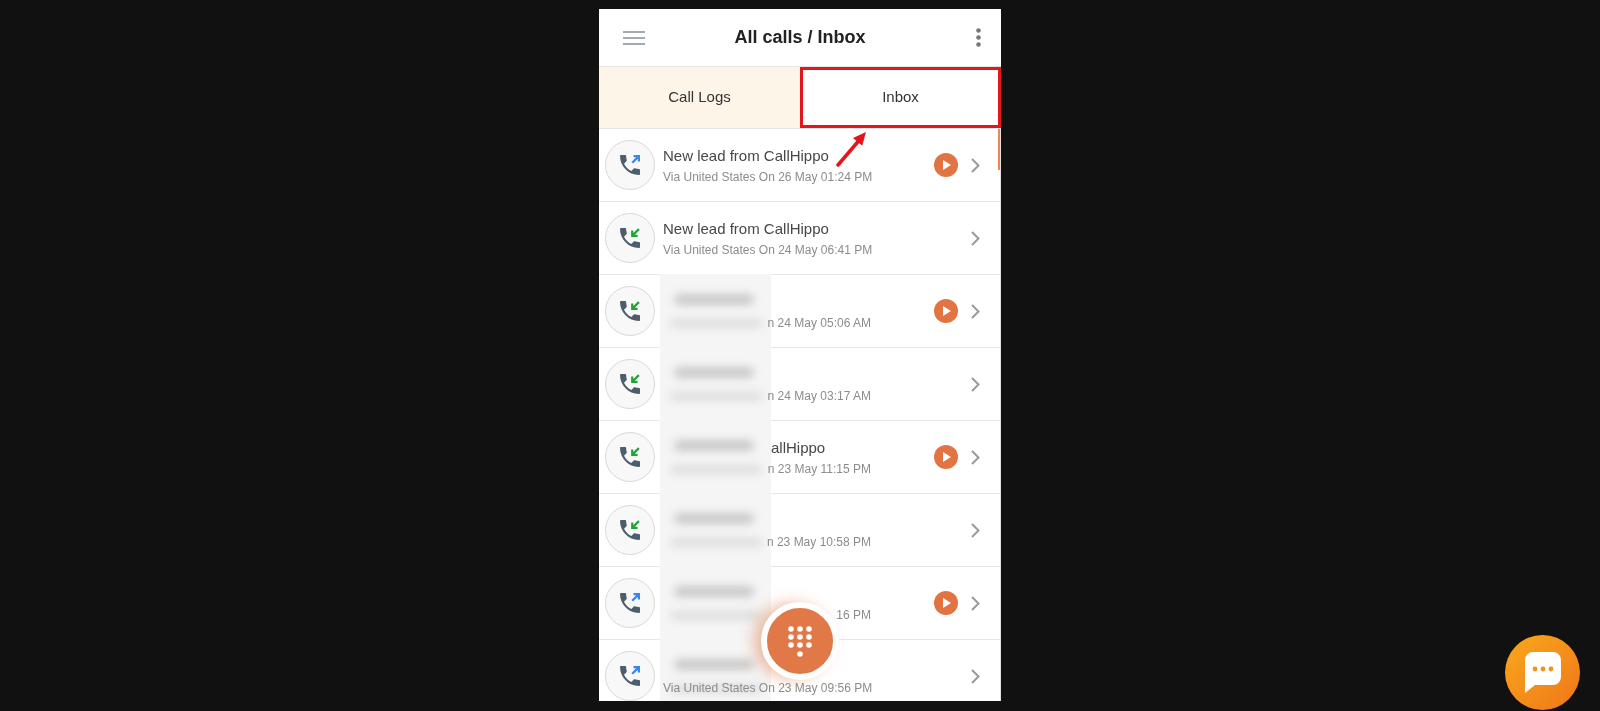 The height and width of the screenshot is (711, 1600). I want to click on call-details: n 24 May 05:06 AM, so click(819, 323).